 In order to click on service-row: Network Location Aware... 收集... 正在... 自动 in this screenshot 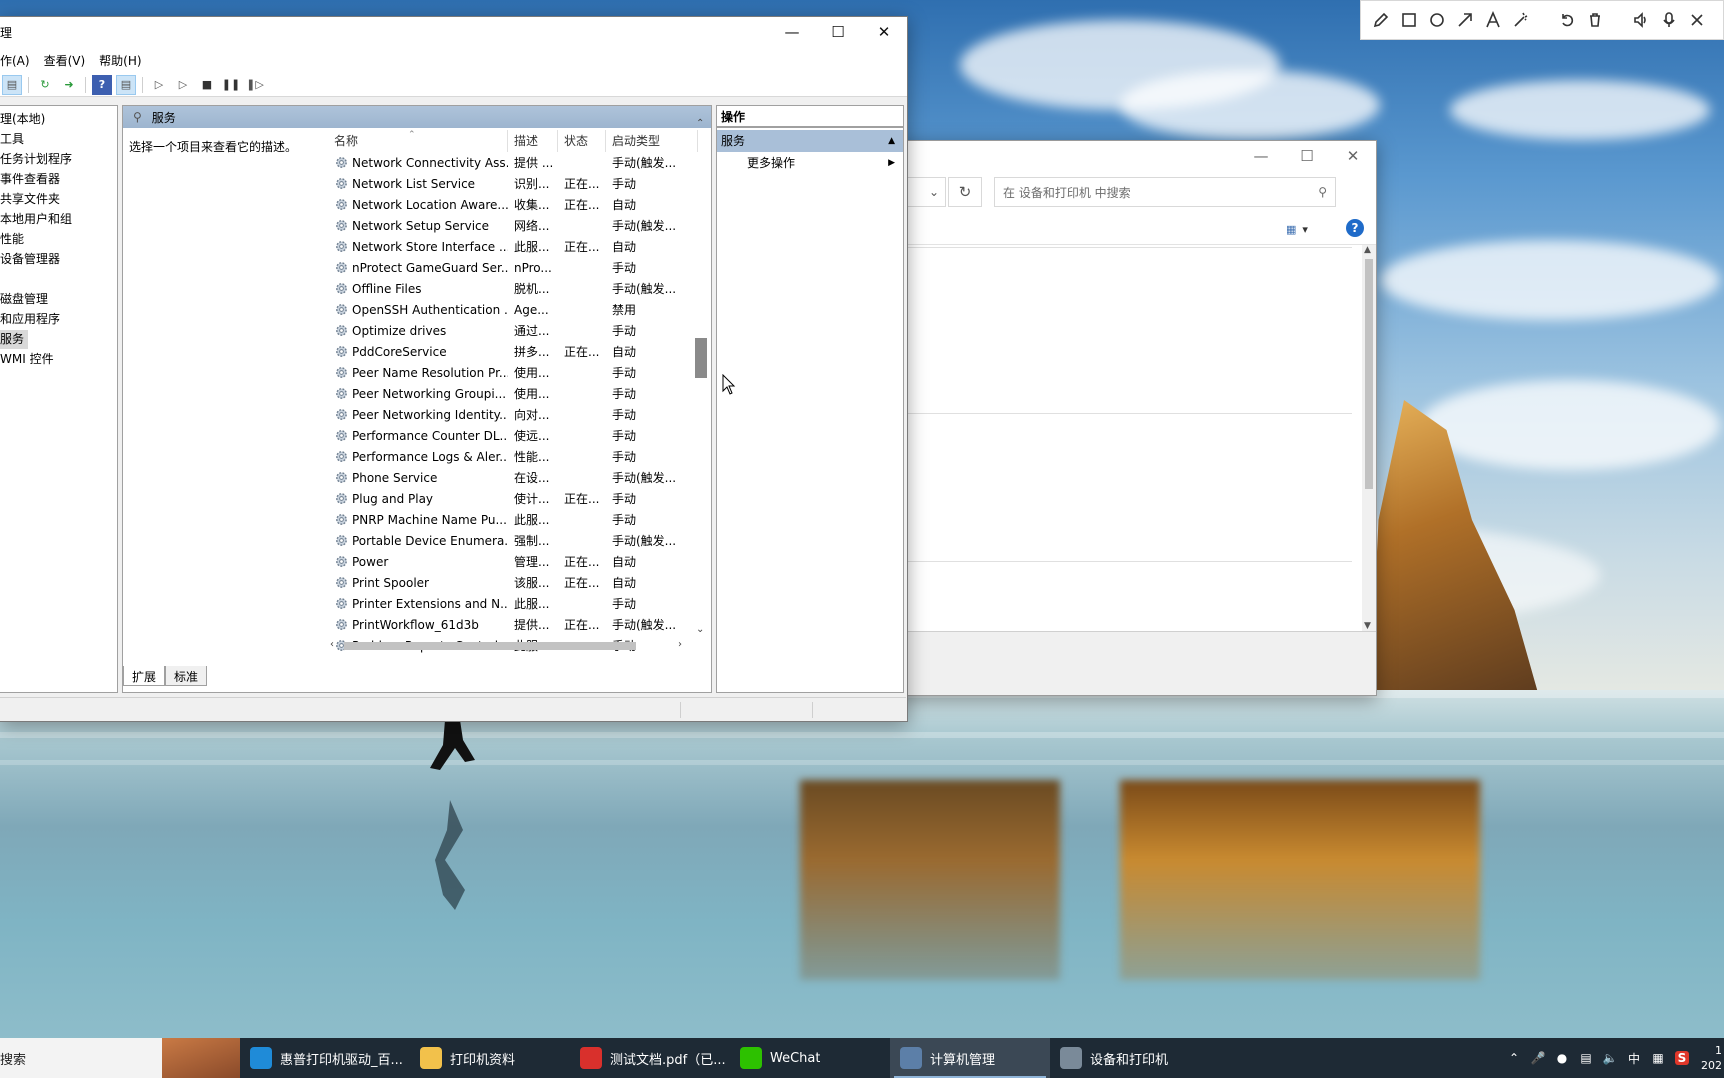, I will do `click(513, 204)`.